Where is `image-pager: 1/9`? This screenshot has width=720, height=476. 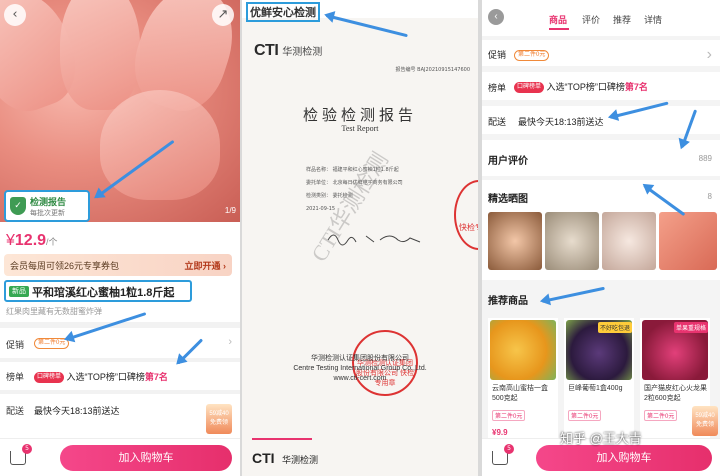
image-pager: 1/9 is located at coordinates (230, 210).